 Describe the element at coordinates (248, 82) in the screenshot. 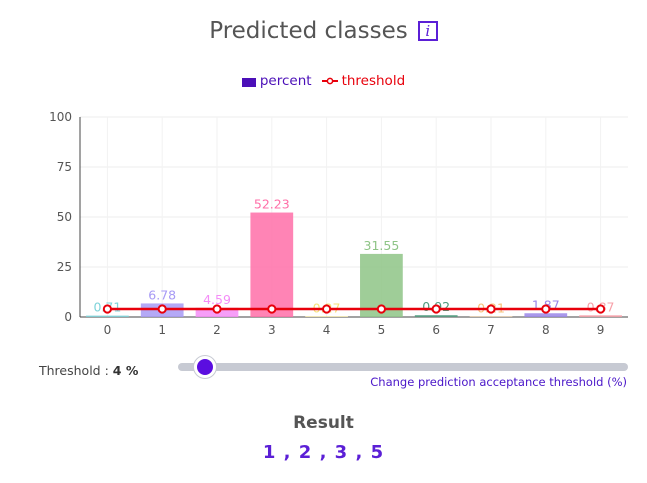

I see `legend-swatch-percent` at that location.